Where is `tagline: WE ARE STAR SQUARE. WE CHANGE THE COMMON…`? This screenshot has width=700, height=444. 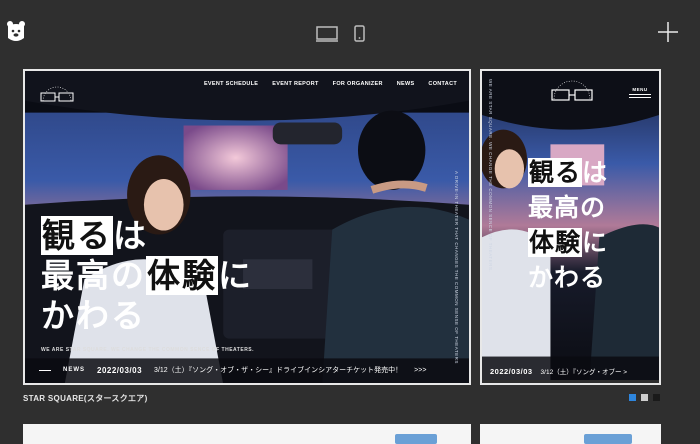
tagline: WE ARE STAR SQUARE. WE CHANGE THE COMMON… is located at coordinates (148, 350).